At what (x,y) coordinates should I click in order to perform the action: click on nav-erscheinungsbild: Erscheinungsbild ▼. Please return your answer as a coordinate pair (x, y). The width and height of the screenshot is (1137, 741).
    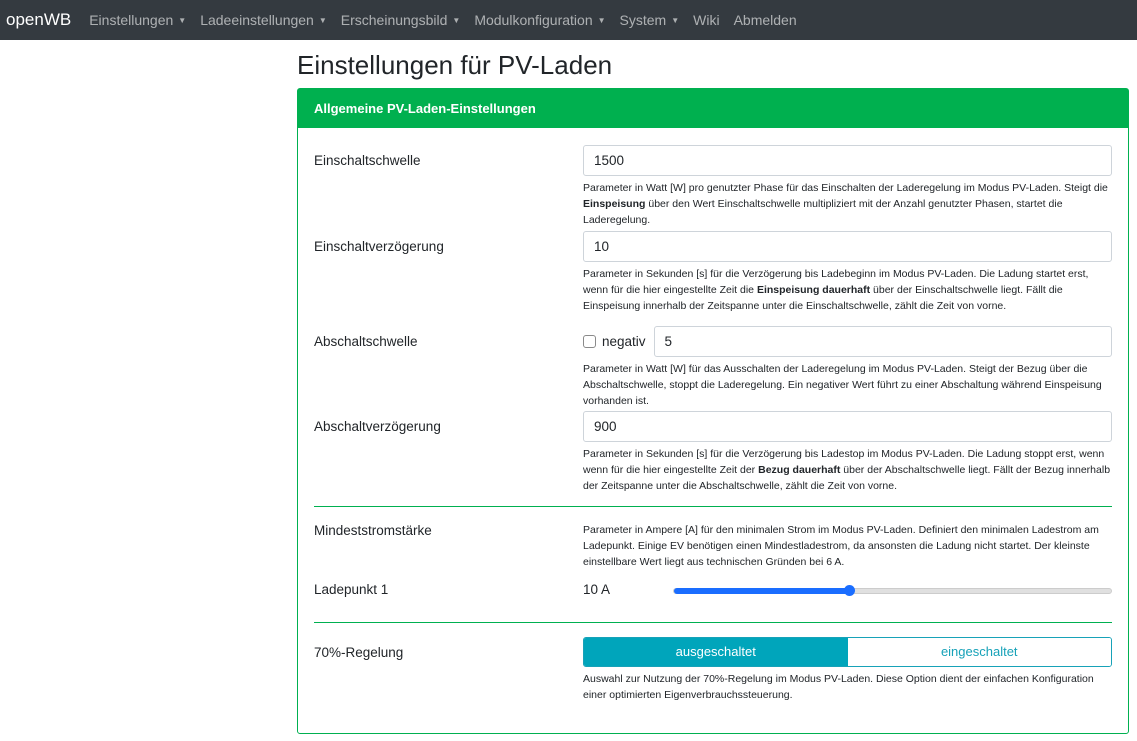
    Looking at the image, I should click on (401, 20).